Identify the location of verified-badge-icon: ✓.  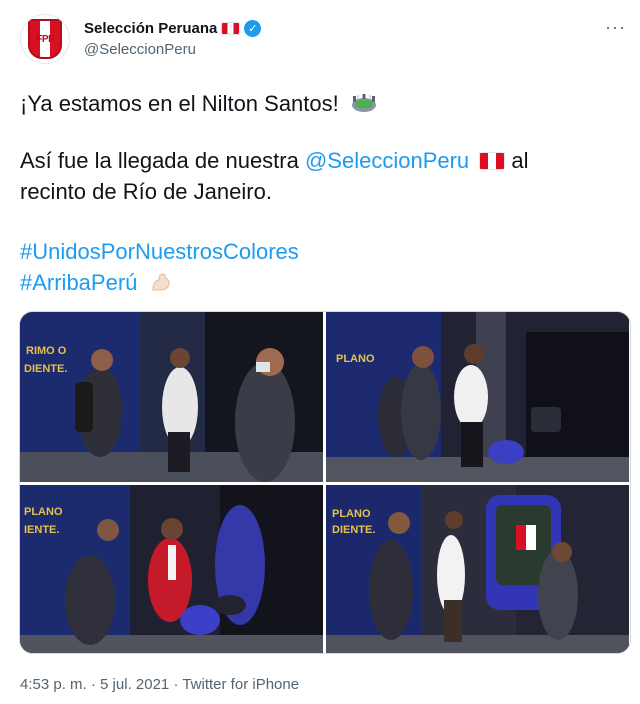
(253, 28).